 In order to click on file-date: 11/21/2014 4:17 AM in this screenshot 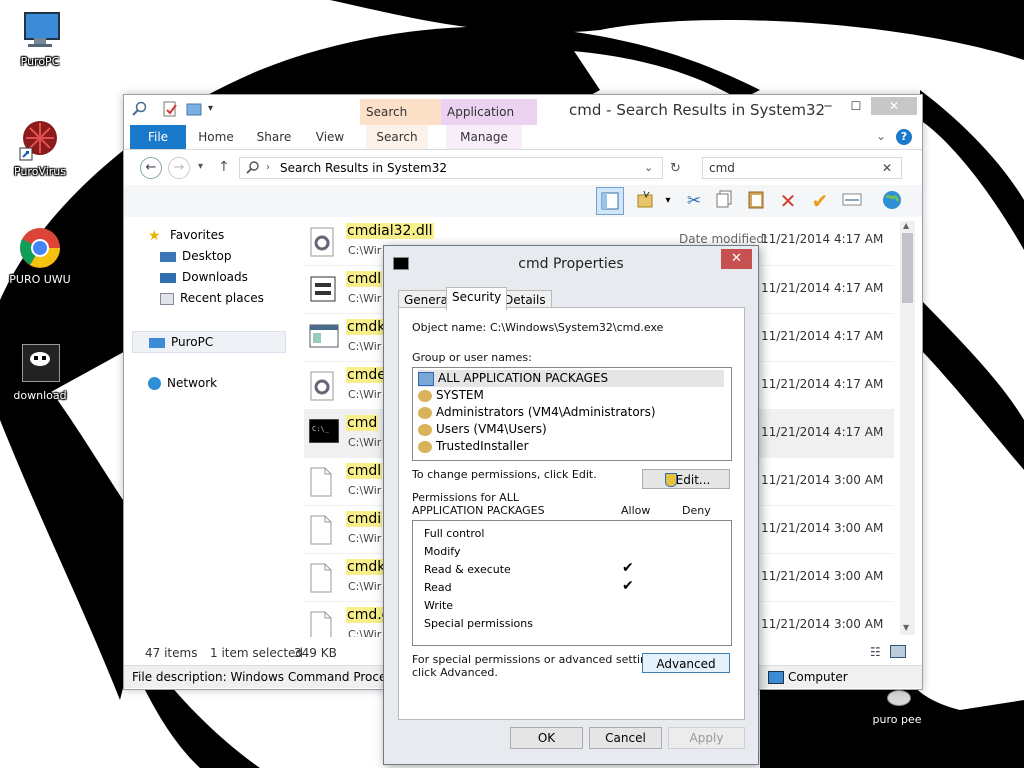, I will do `click(822, 336)`.